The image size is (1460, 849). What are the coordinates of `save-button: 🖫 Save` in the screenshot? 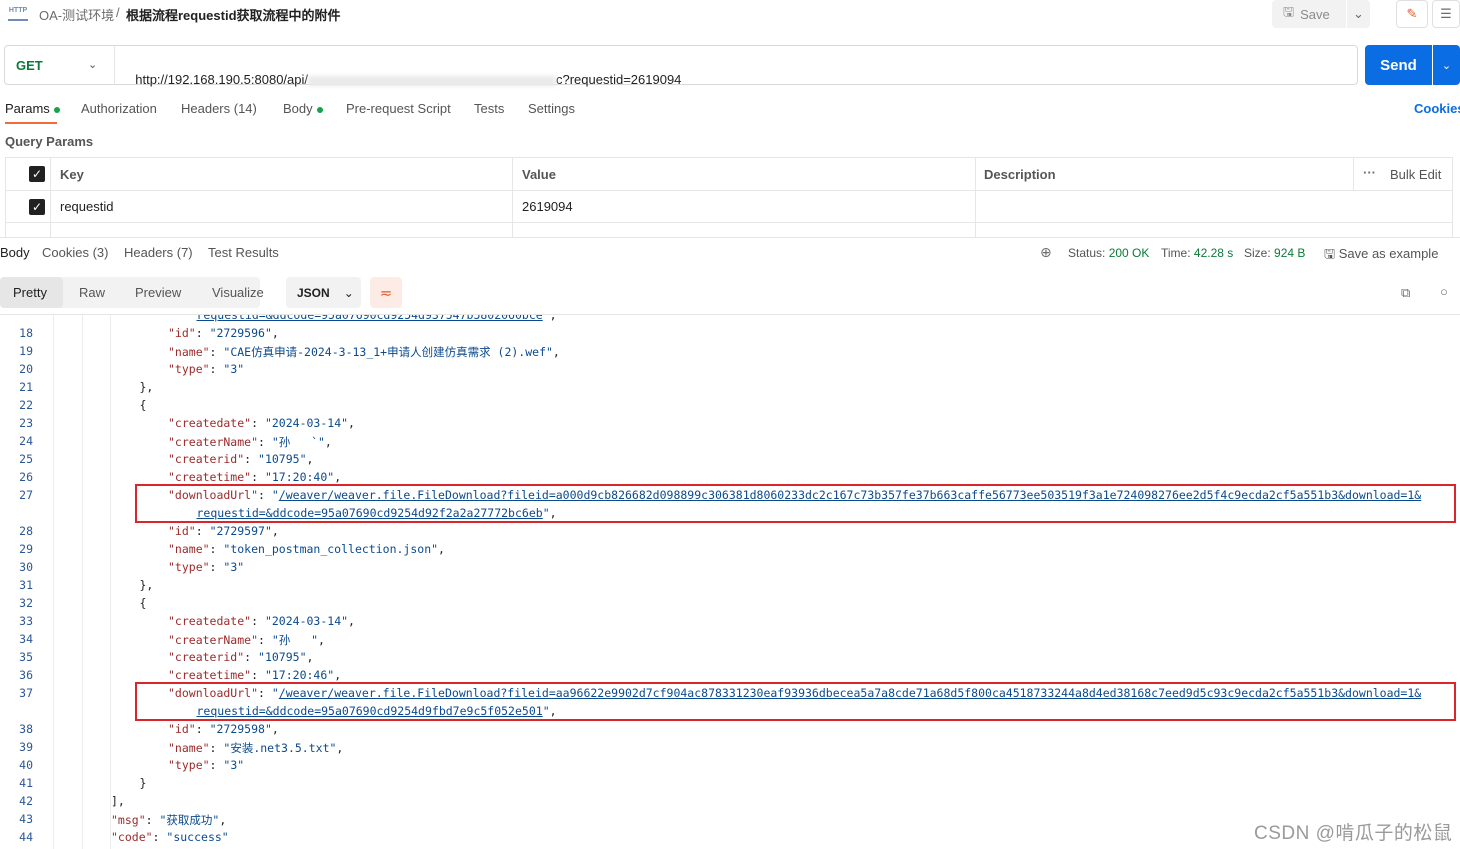 It's located at (1309, 14).